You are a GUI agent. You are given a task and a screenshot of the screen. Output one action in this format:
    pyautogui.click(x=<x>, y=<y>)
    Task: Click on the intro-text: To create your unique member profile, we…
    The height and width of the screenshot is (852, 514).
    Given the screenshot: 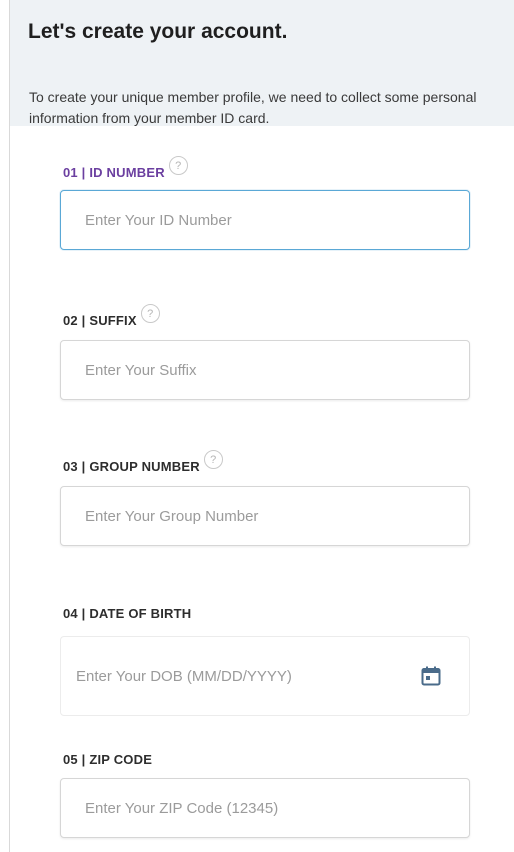 What is the action you would take?
    pyautogui.click(x=253, y=107)
    